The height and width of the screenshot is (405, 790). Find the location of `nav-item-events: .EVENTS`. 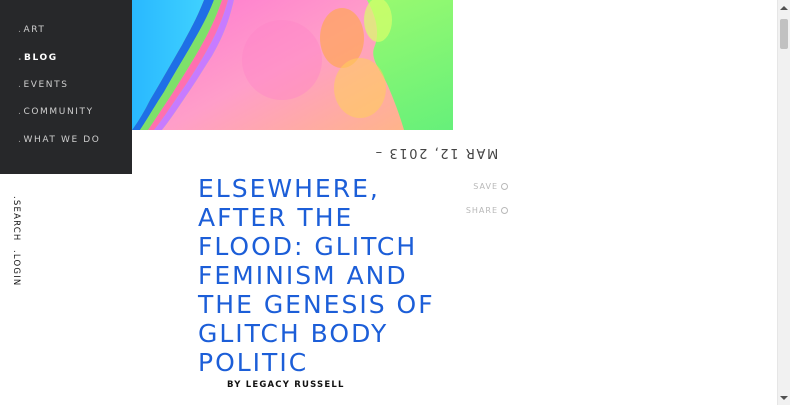

nav-item-events: .EVENTS is located at coordinates (43, 85).